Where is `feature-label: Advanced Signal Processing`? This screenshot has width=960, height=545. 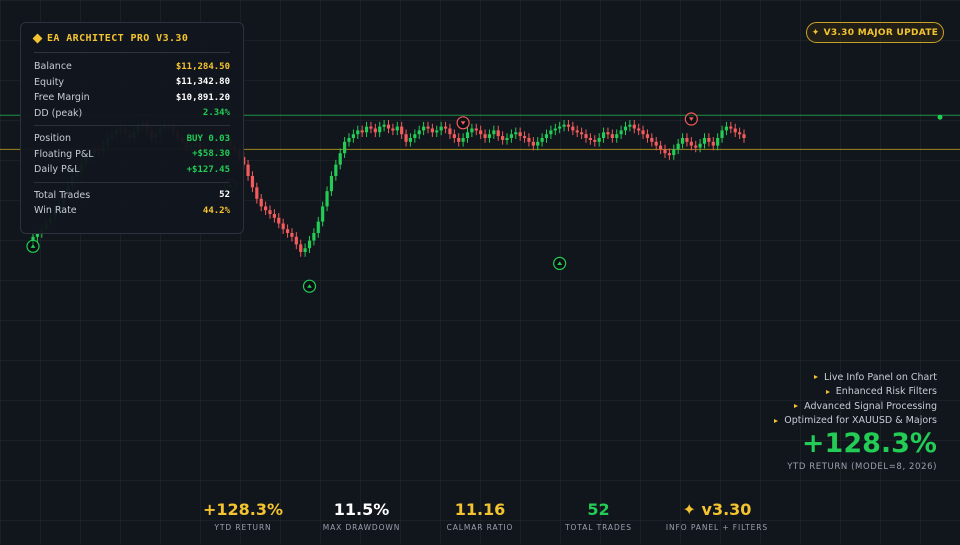 feature-label: Advanced Signal Processing is located at coordinates (870, 406).